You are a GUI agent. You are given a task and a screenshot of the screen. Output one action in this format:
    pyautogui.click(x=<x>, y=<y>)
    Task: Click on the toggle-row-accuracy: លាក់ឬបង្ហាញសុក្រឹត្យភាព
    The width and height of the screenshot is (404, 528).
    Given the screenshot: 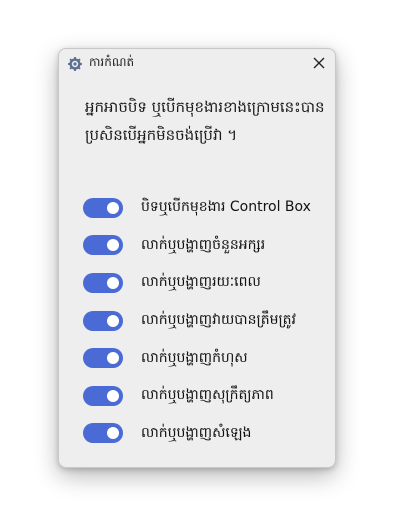 What is the action you would take?
    pyautogui.click(x=208, y=396)
    